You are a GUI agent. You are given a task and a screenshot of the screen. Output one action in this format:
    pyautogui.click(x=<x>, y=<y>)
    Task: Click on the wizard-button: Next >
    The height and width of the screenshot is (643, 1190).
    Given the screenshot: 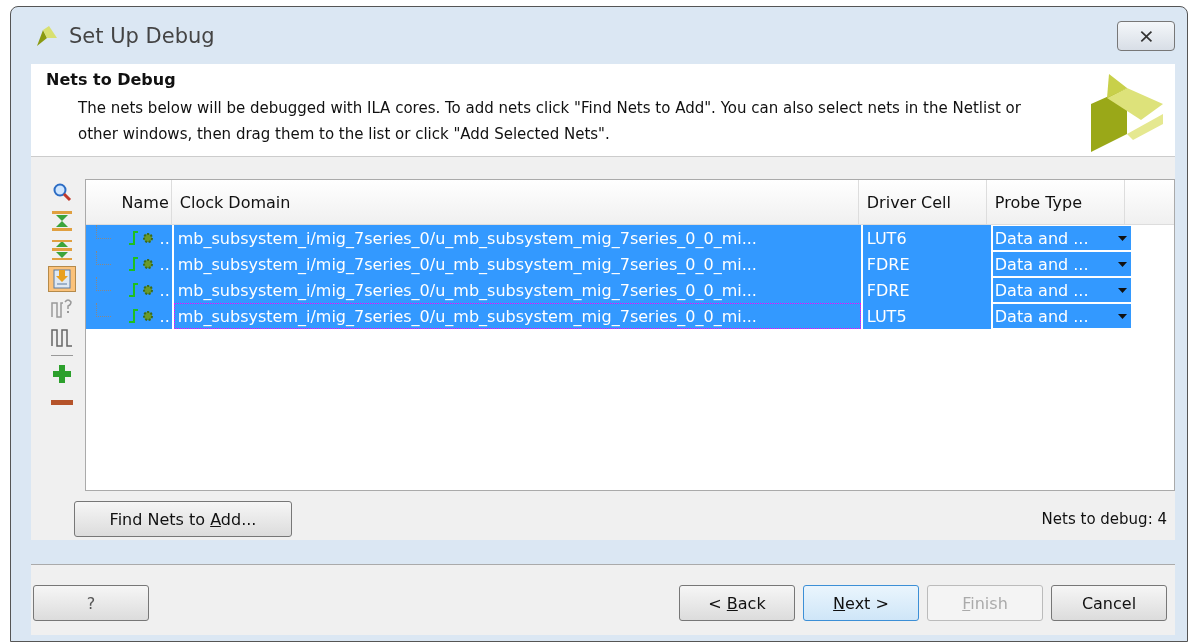 What is the action you would take?
    pyautogui.click(x=861, y=603)
    